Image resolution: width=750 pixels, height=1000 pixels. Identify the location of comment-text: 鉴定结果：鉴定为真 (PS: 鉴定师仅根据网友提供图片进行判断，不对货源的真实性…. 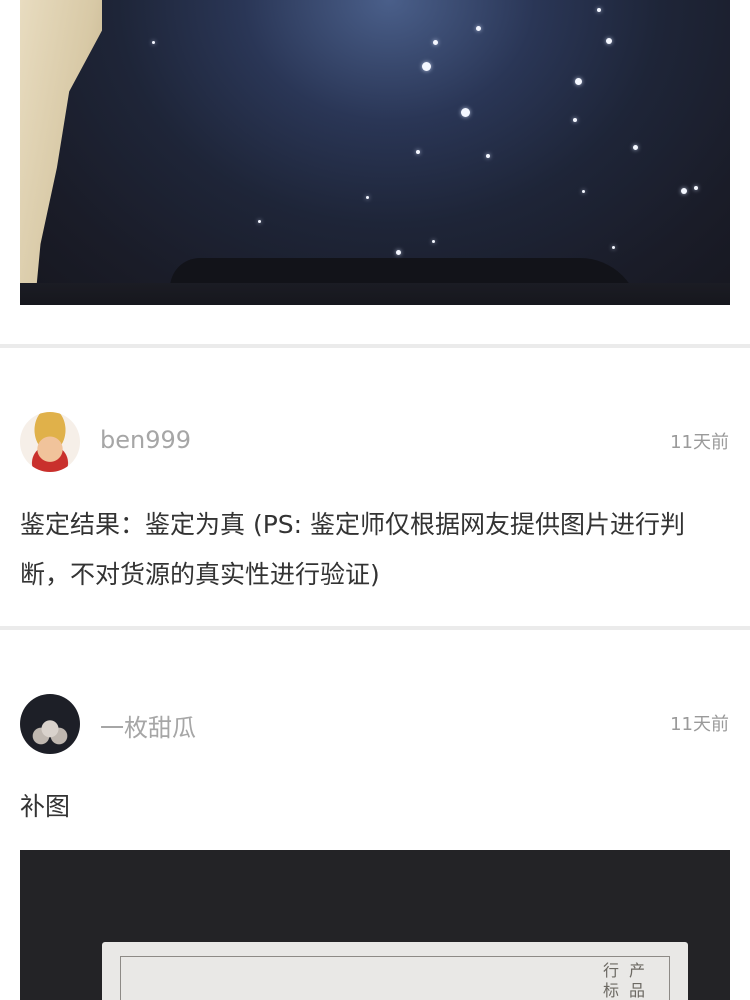
(353, 549).